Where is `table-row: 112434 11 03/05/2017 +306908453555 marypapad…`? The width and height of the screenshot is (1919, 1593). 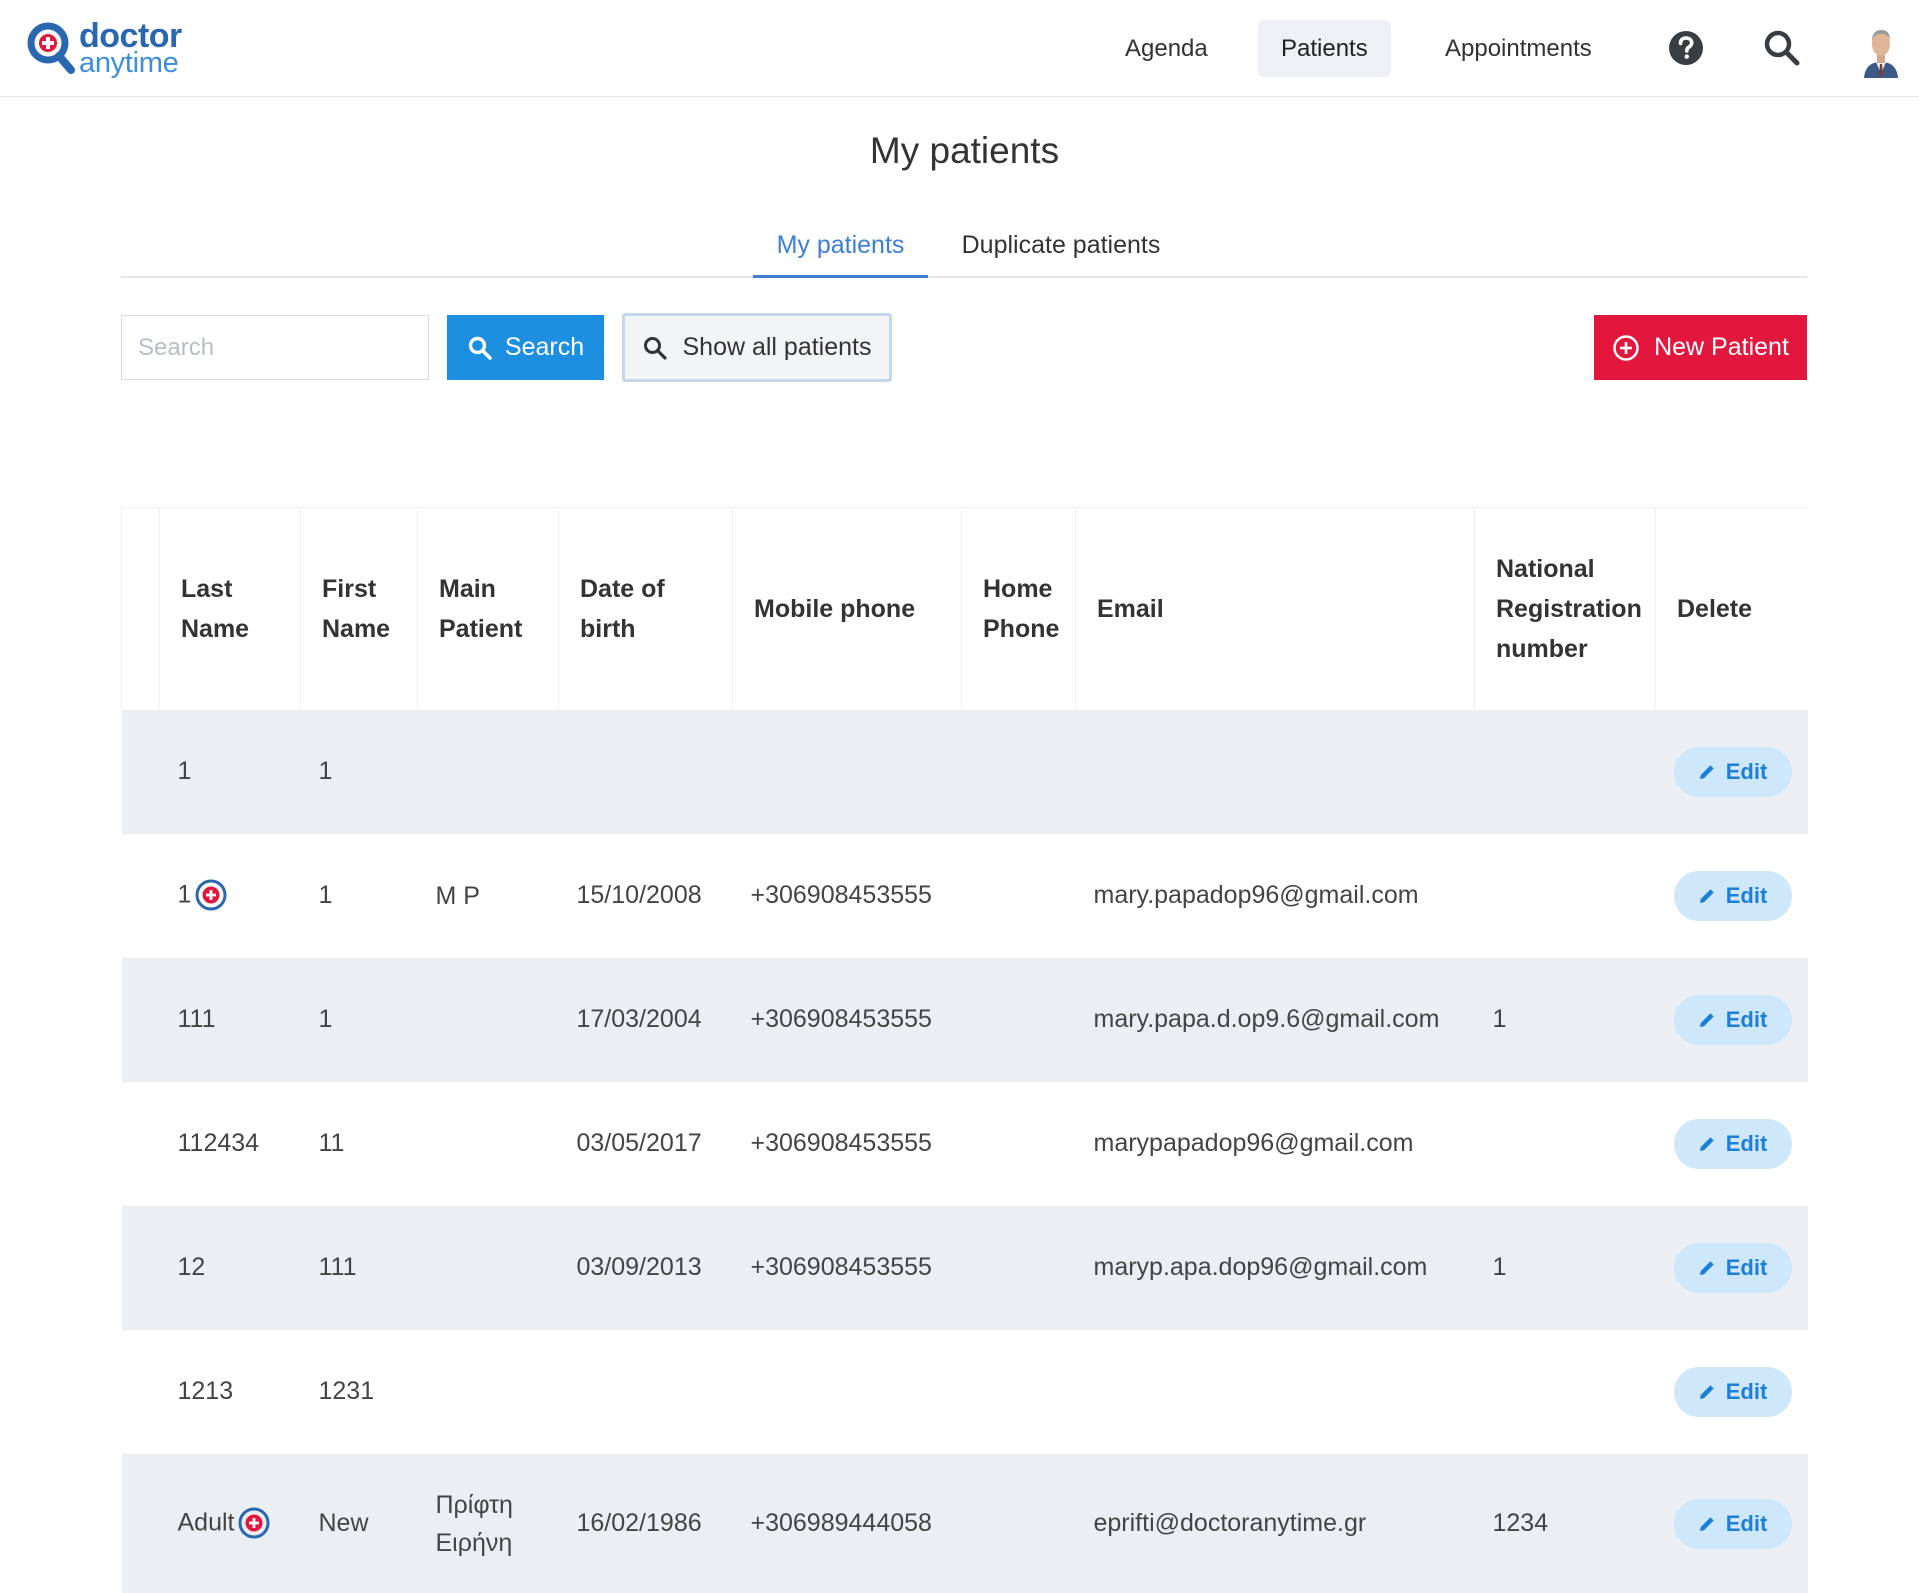 table-row: 112434 11 03/05/2017 +306908453555 marypapad… is located at coordinates (964, 1143).